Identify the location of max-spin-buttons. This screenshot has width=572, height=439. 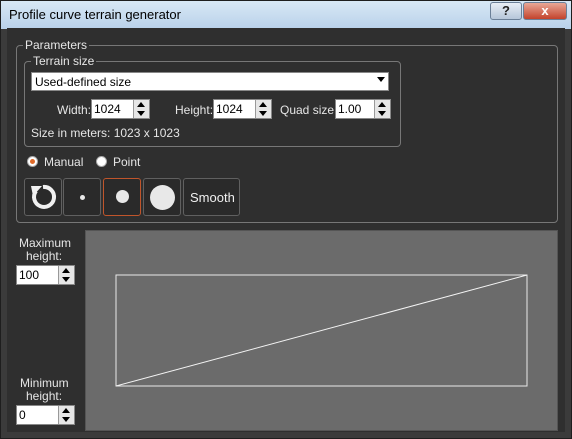
(66, 275).